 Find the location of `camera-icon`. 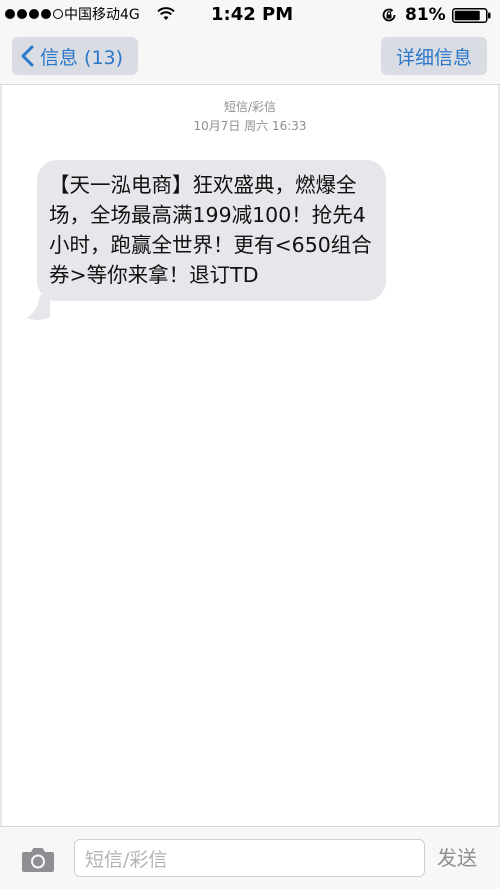

camera-icon is located at coordinates (38, 859).